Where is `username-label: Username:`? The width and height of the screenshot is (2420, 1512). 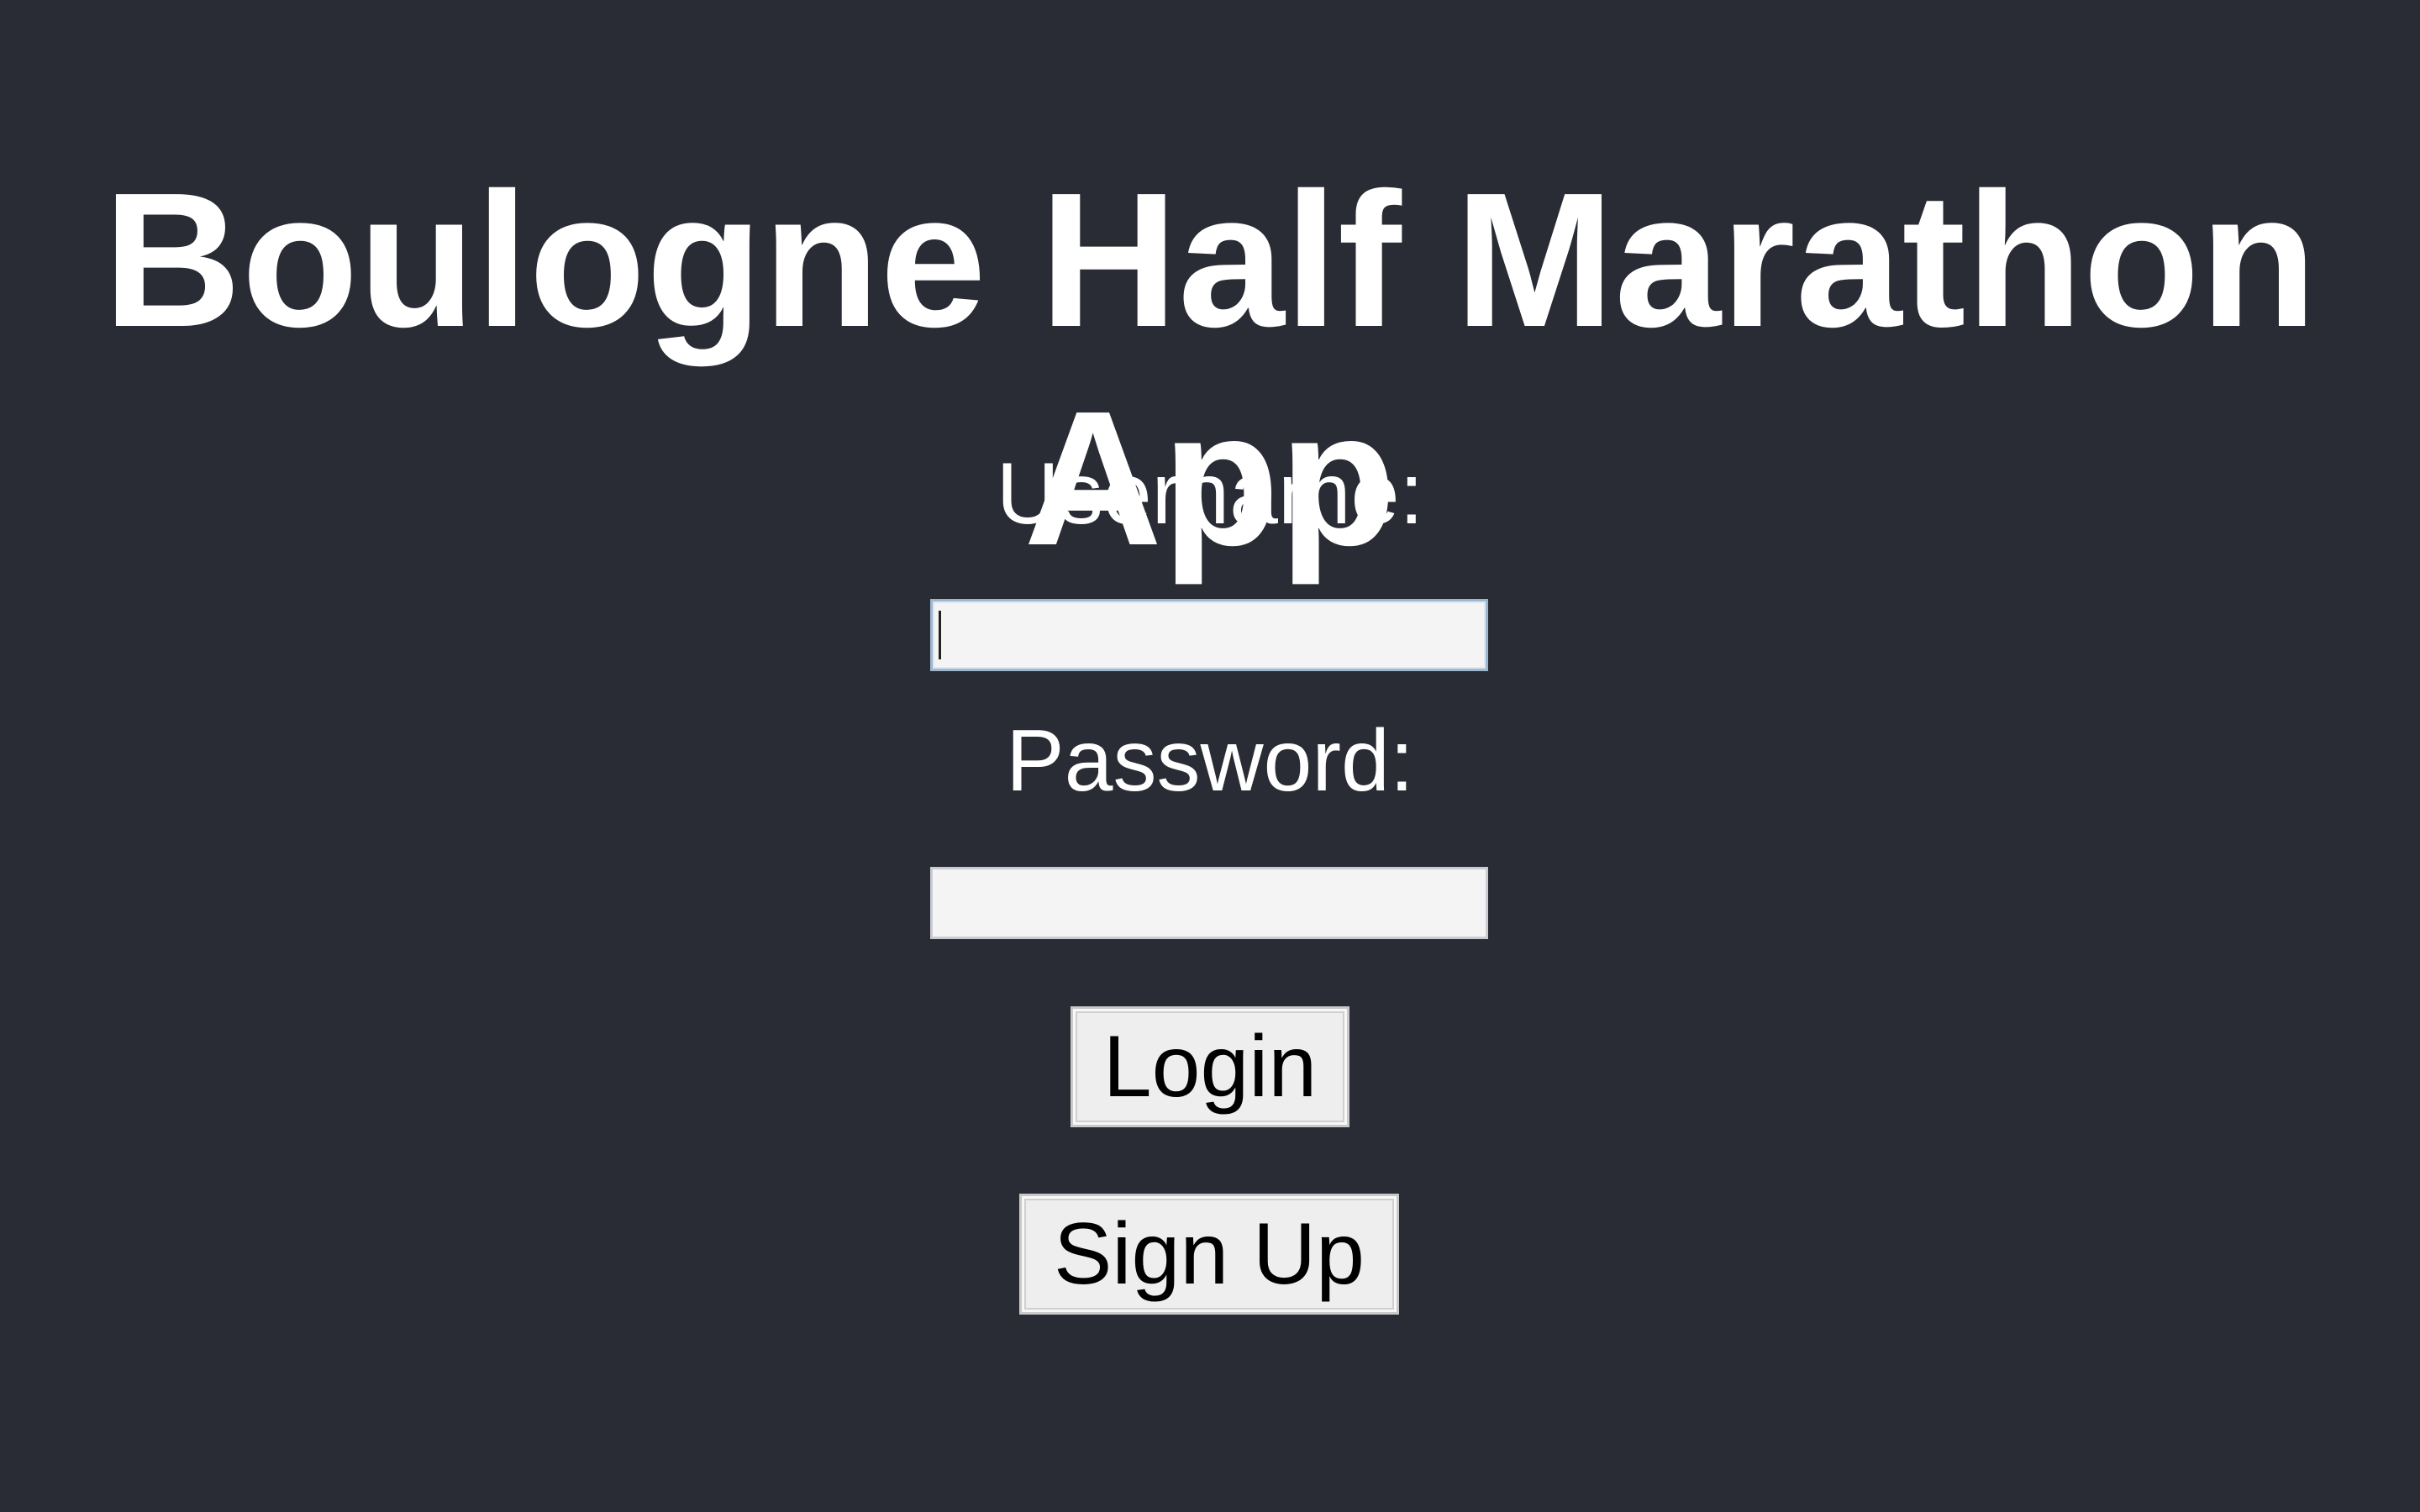 username-label: Username: is located at coordinates (1210, 494).